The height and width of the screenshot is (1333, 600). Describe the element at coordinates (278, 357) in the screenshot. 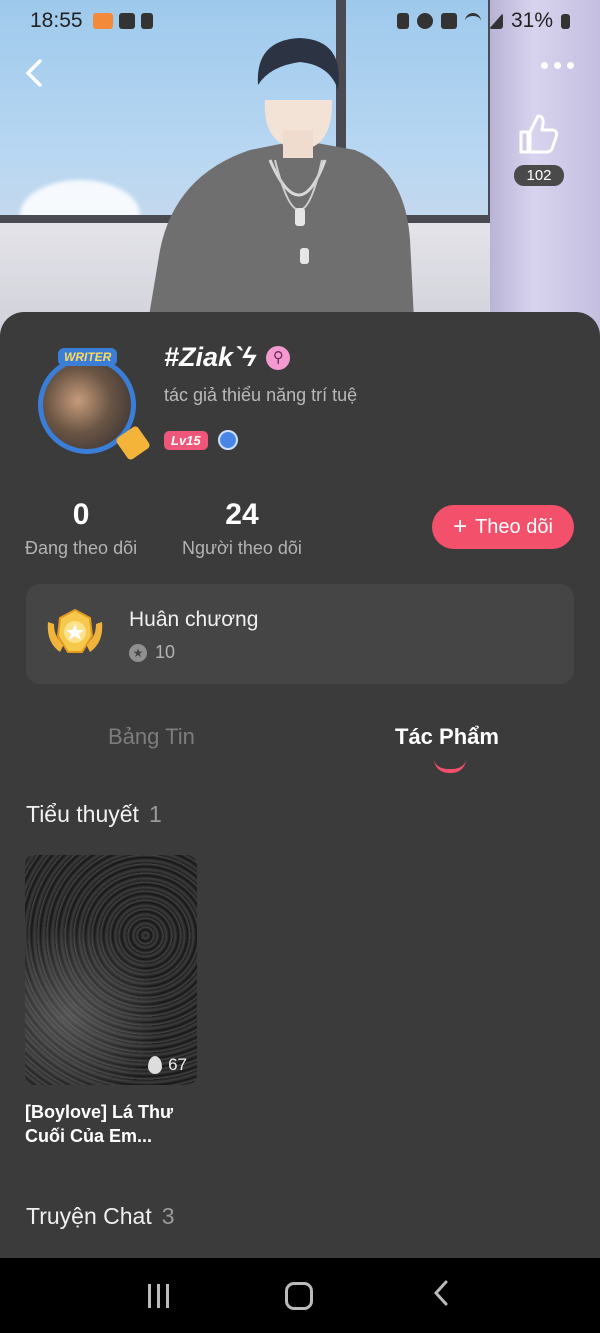

I see `gender-icon: ⚲` at that location.